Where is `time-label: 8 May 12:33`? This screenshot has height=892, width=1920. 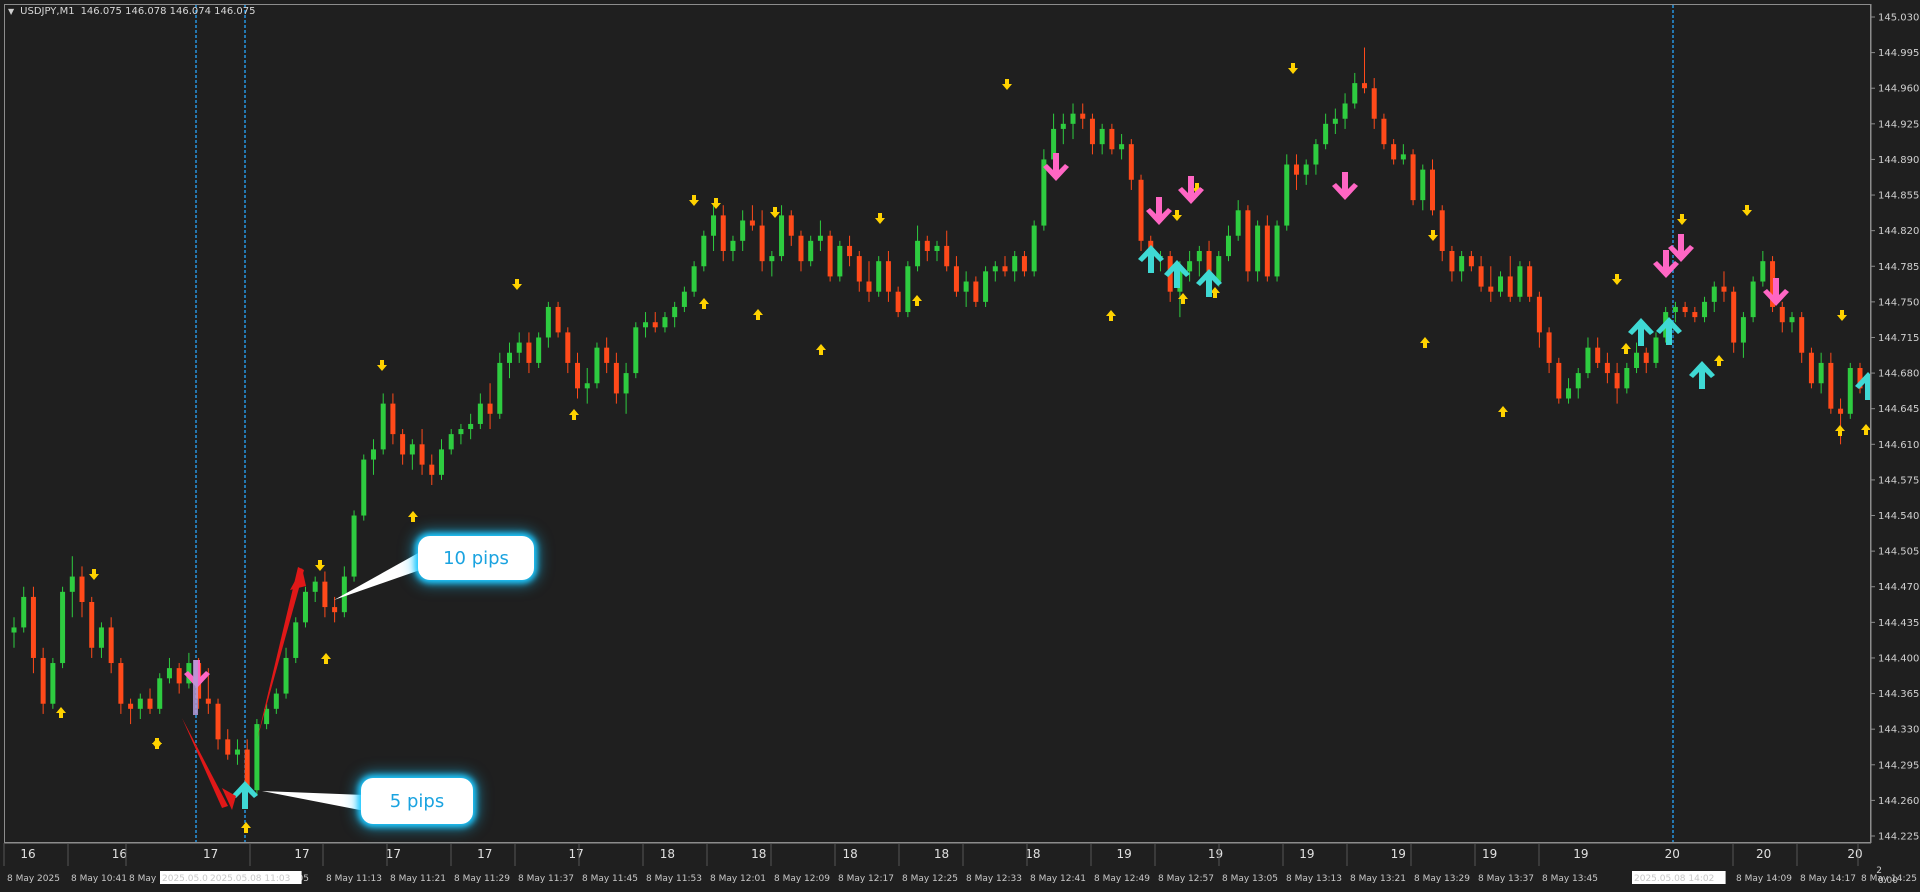
time-label: 8 May 12:33 is located at coordinates (994, 879).